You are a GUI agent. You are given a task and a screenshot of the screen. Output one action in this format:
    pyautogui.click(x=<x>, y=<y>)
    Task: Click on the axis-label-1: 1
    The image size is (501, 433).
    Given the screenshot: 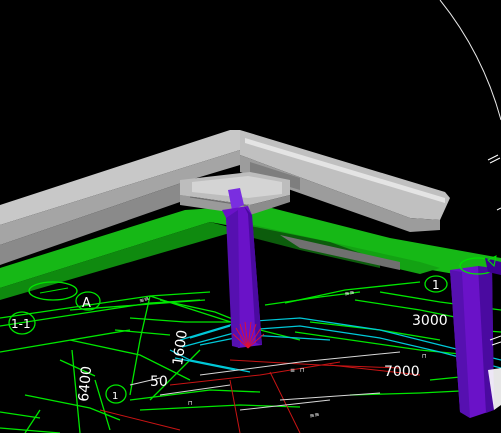 What is the action you would take?
    pyautogui.click(x=436, y=285)
    